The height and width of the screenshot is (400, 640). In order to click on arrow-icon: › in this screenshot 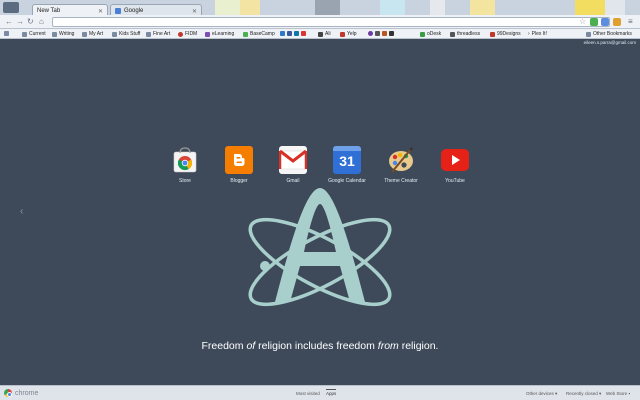, I will do `click(529, 34)`.